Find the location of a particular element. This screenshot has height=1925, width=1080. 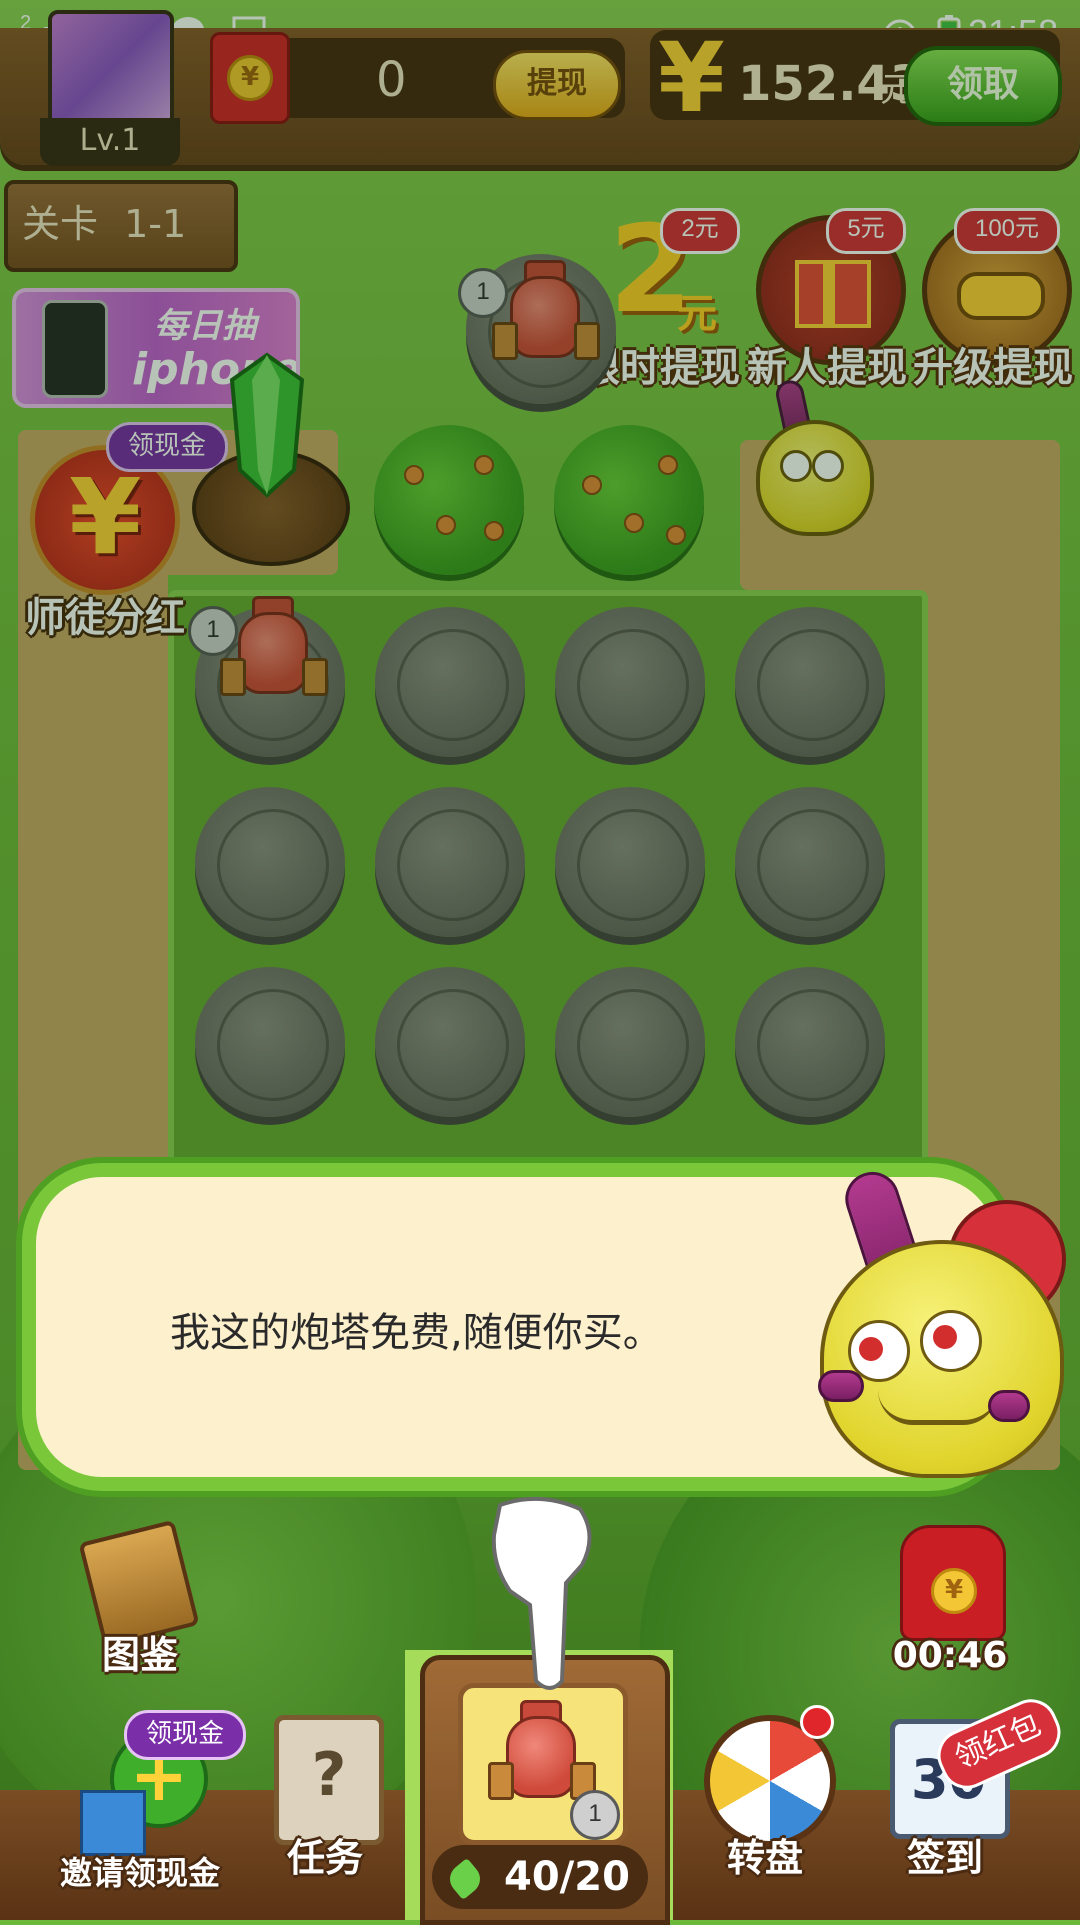

pointing-hand-icon is located at coordinates (541, 1593).